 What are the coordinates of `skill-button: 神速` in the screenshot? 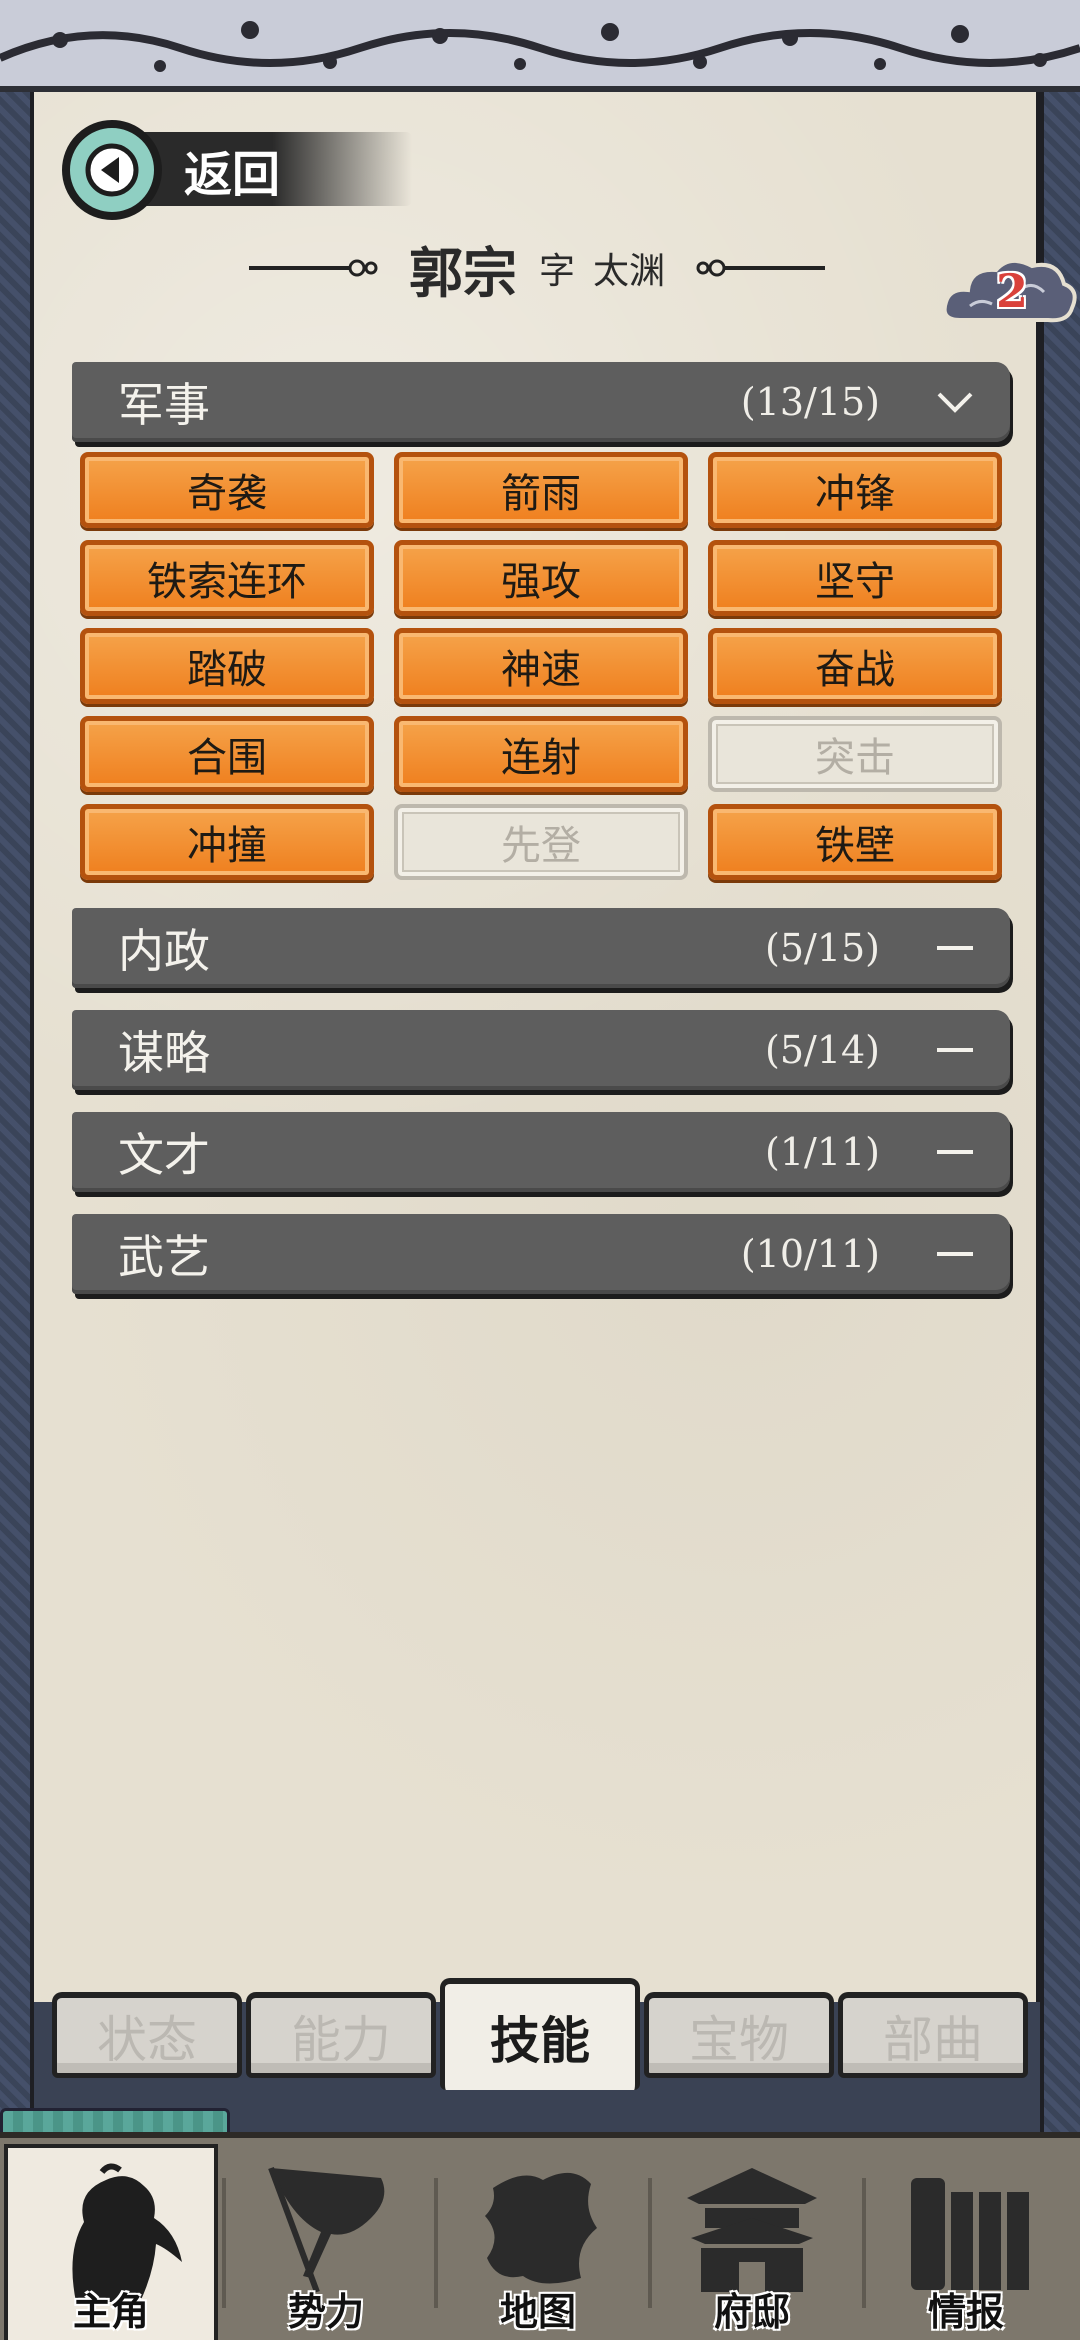 It's located at (541, 666).